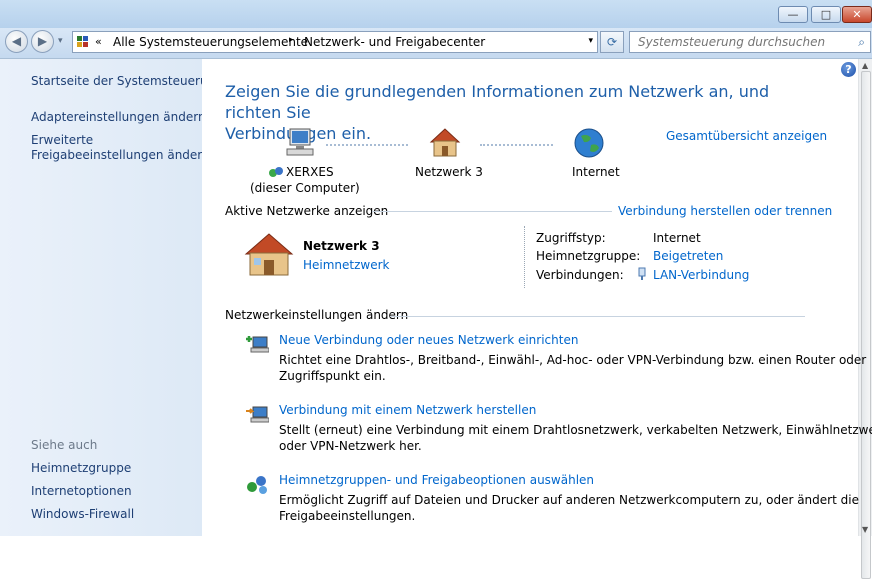 The height and width of the screenshot is (579, 872). What do you see at coordinates (60, 41) in the screenshot?
I see `recent-pages-dropdown: ▾` at bounding box center [60, 41].